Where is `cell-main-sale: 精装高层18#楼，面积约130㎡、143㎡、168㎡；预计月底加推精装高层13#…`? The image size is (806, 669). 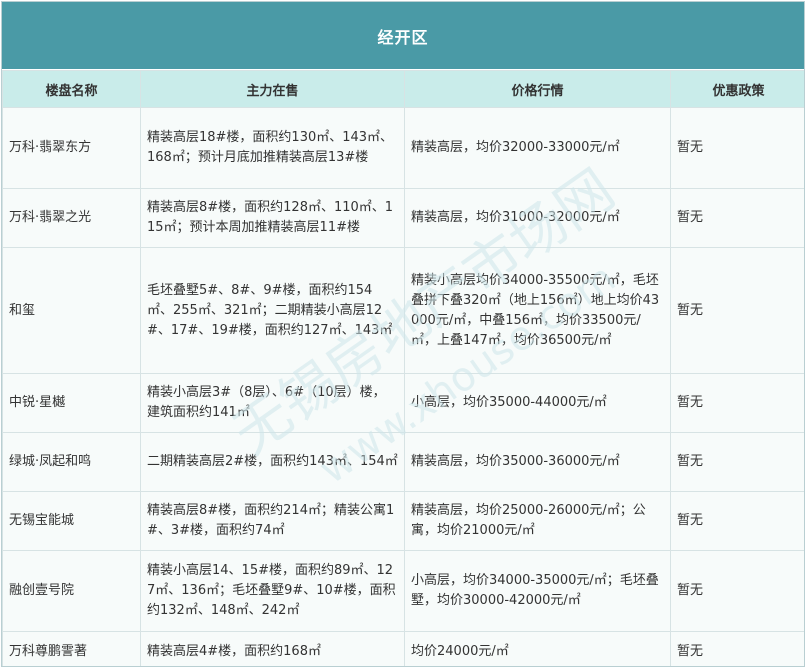 cell-main-sale: 精装高层18#楼，面积约130㎡、143㎡、168㎡；预计月底加推精装高层13#… is located at coordinates (272, 148).